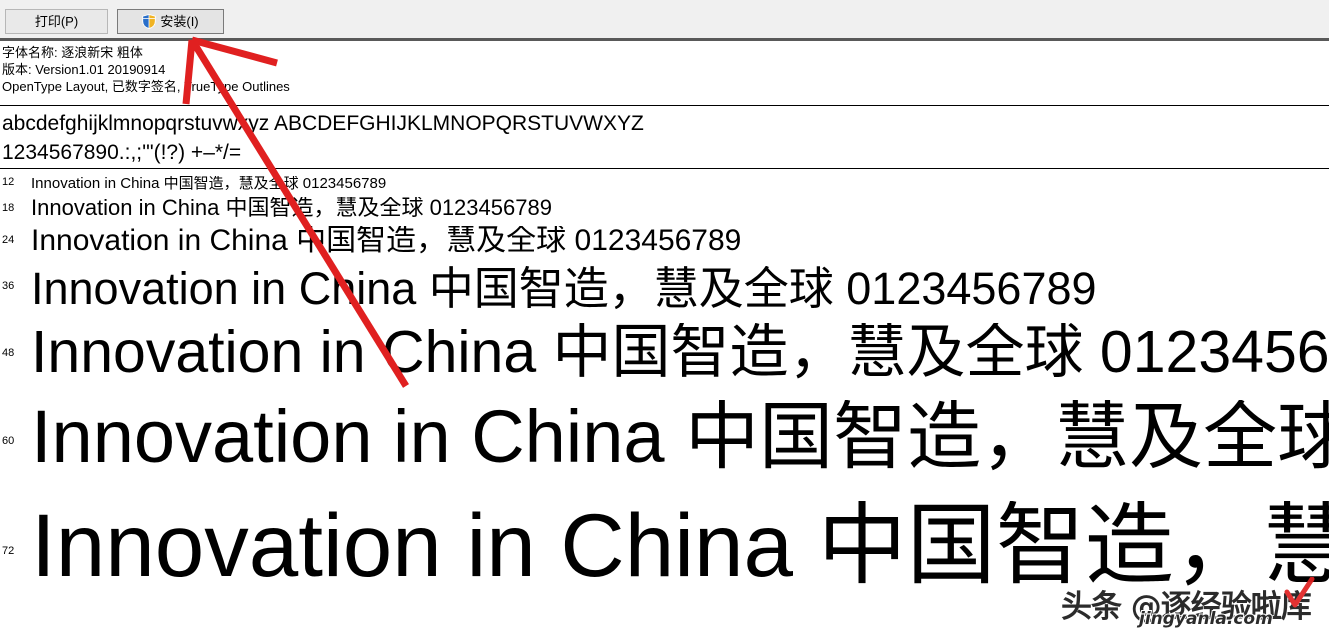 The image size is (1329, 633). I want to click on watermark-url: jingyanla.com, so click(1206, 619).